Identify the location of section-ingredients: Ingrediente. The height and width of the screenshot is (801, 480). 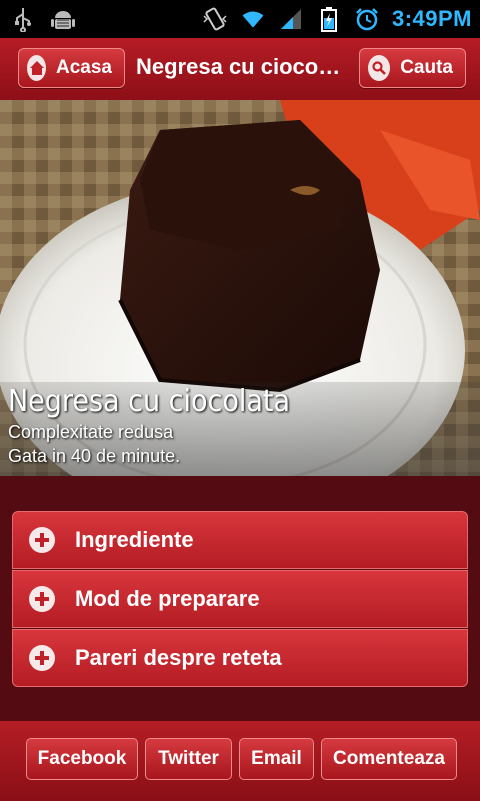
(240, 540).